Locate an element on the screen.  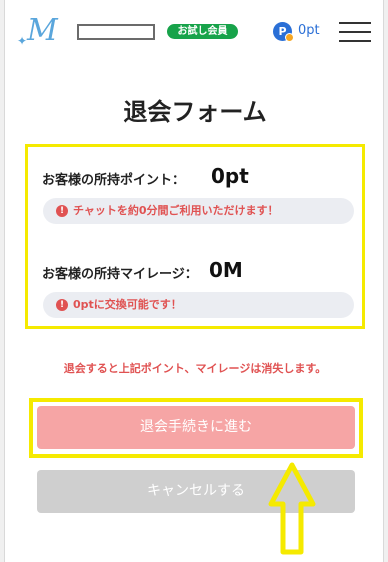
hamburger-menu-icon is located at coordinates (355, 32).